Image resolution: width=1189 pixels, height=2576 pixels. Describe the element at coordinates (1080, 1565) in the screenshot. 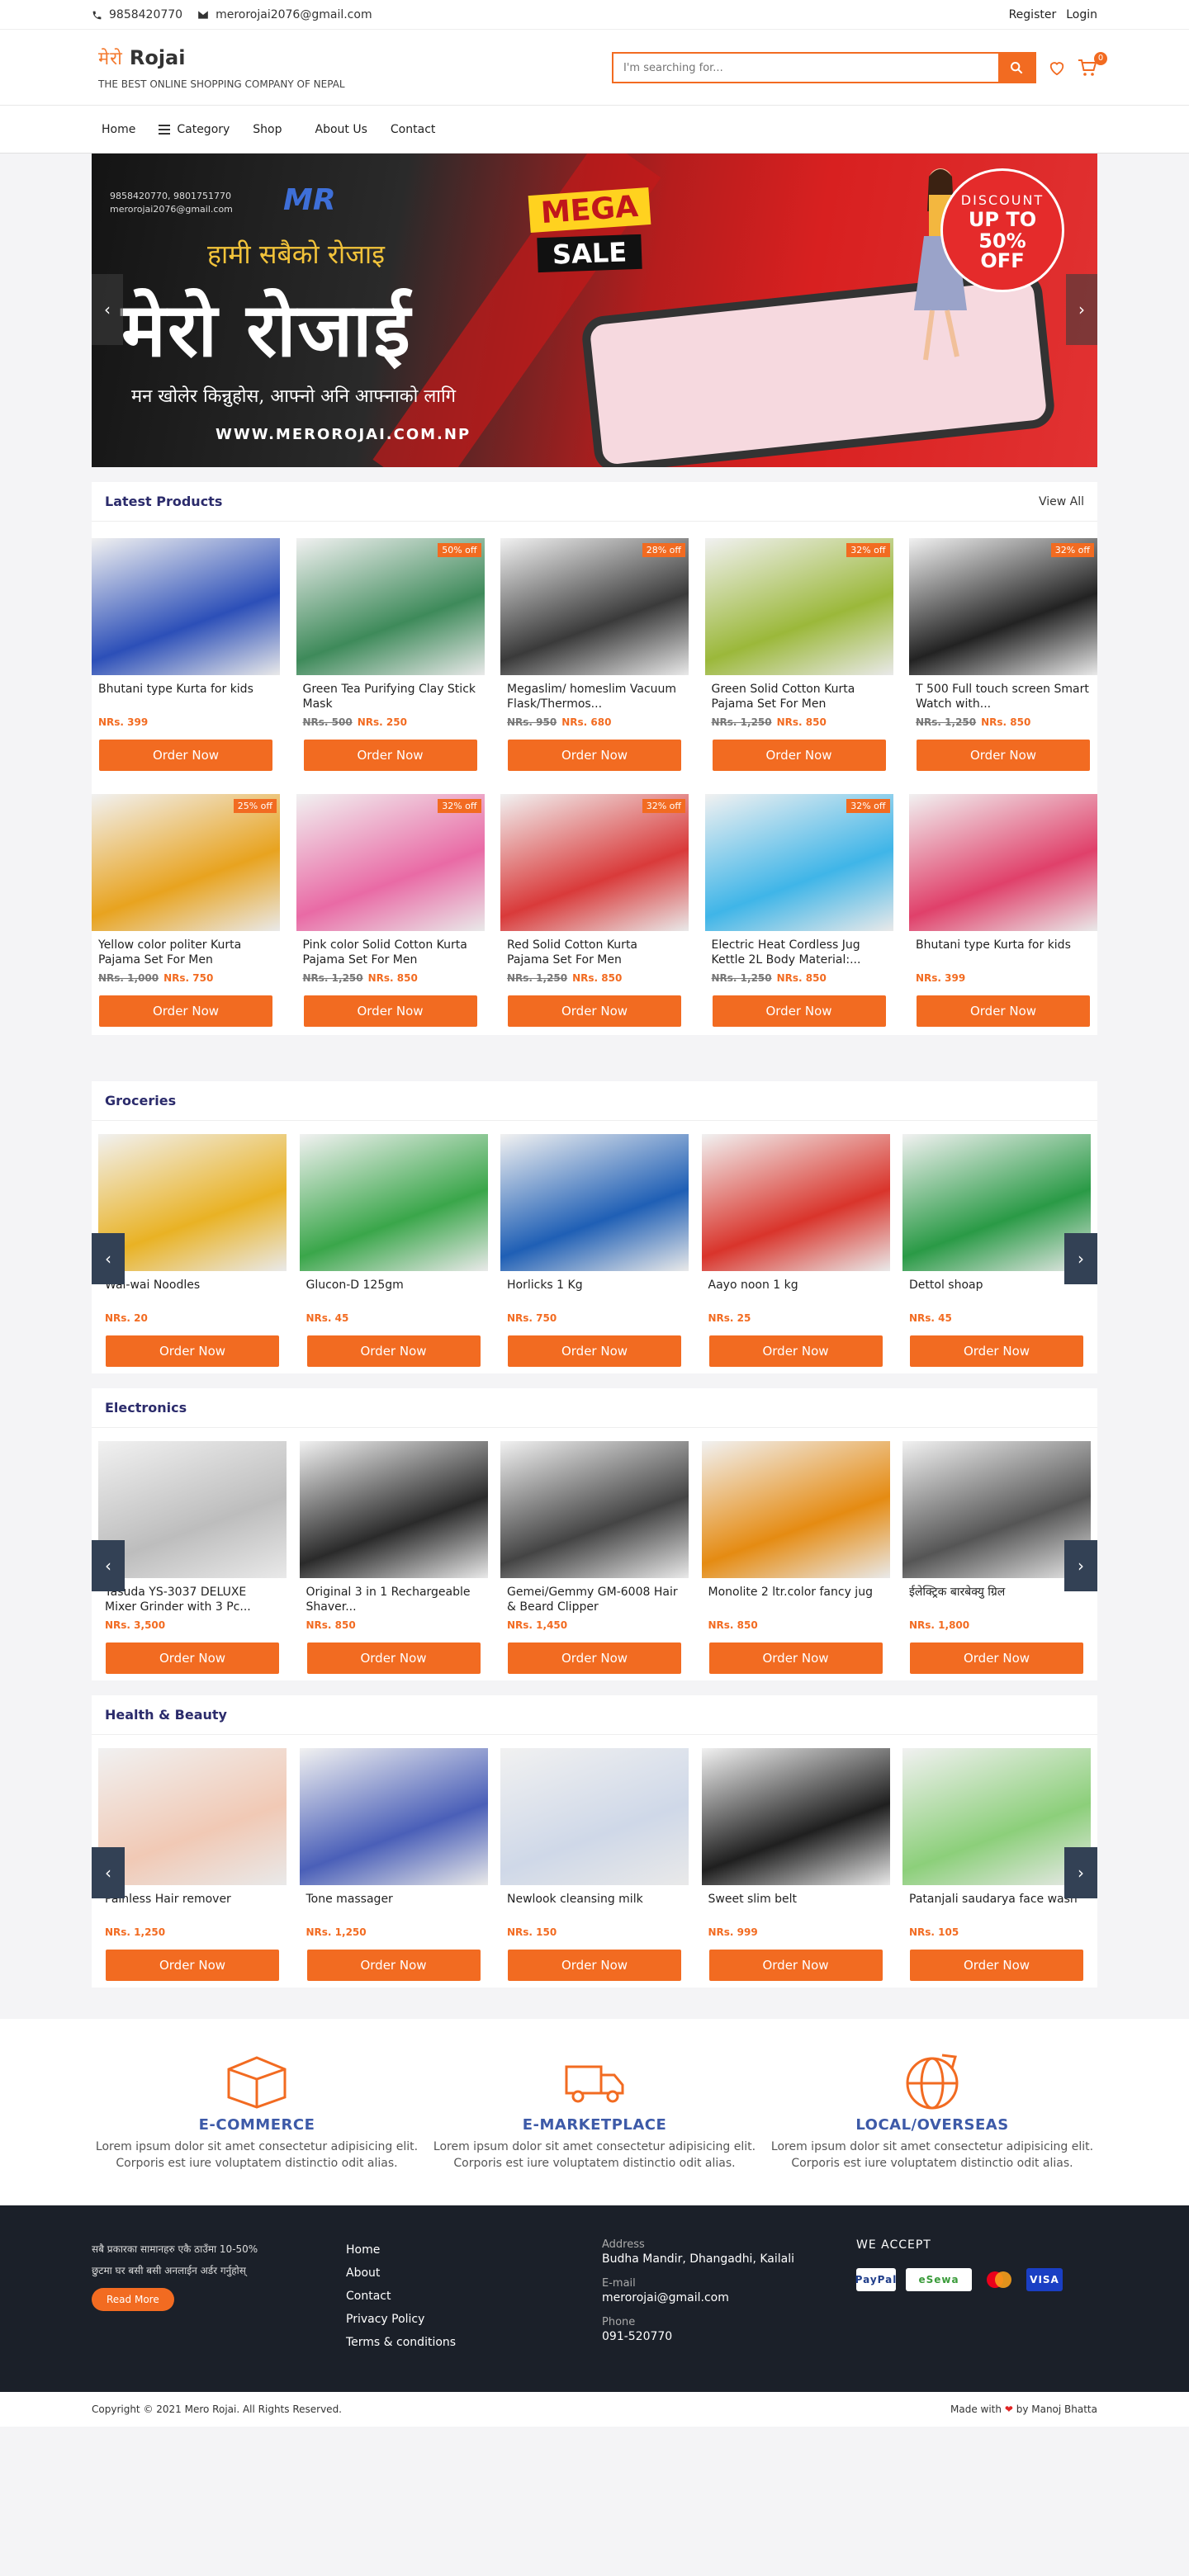

I see `electronics-next-button: ›` at that location.